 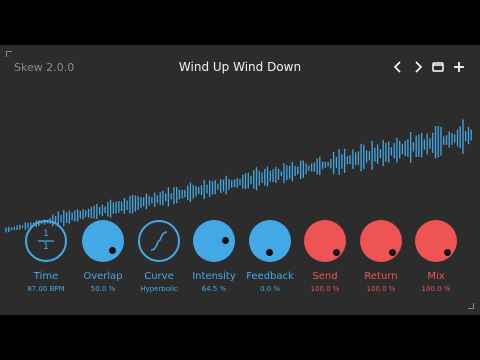 I want to click on chevron-right-icon, so click(x=418, y=67).